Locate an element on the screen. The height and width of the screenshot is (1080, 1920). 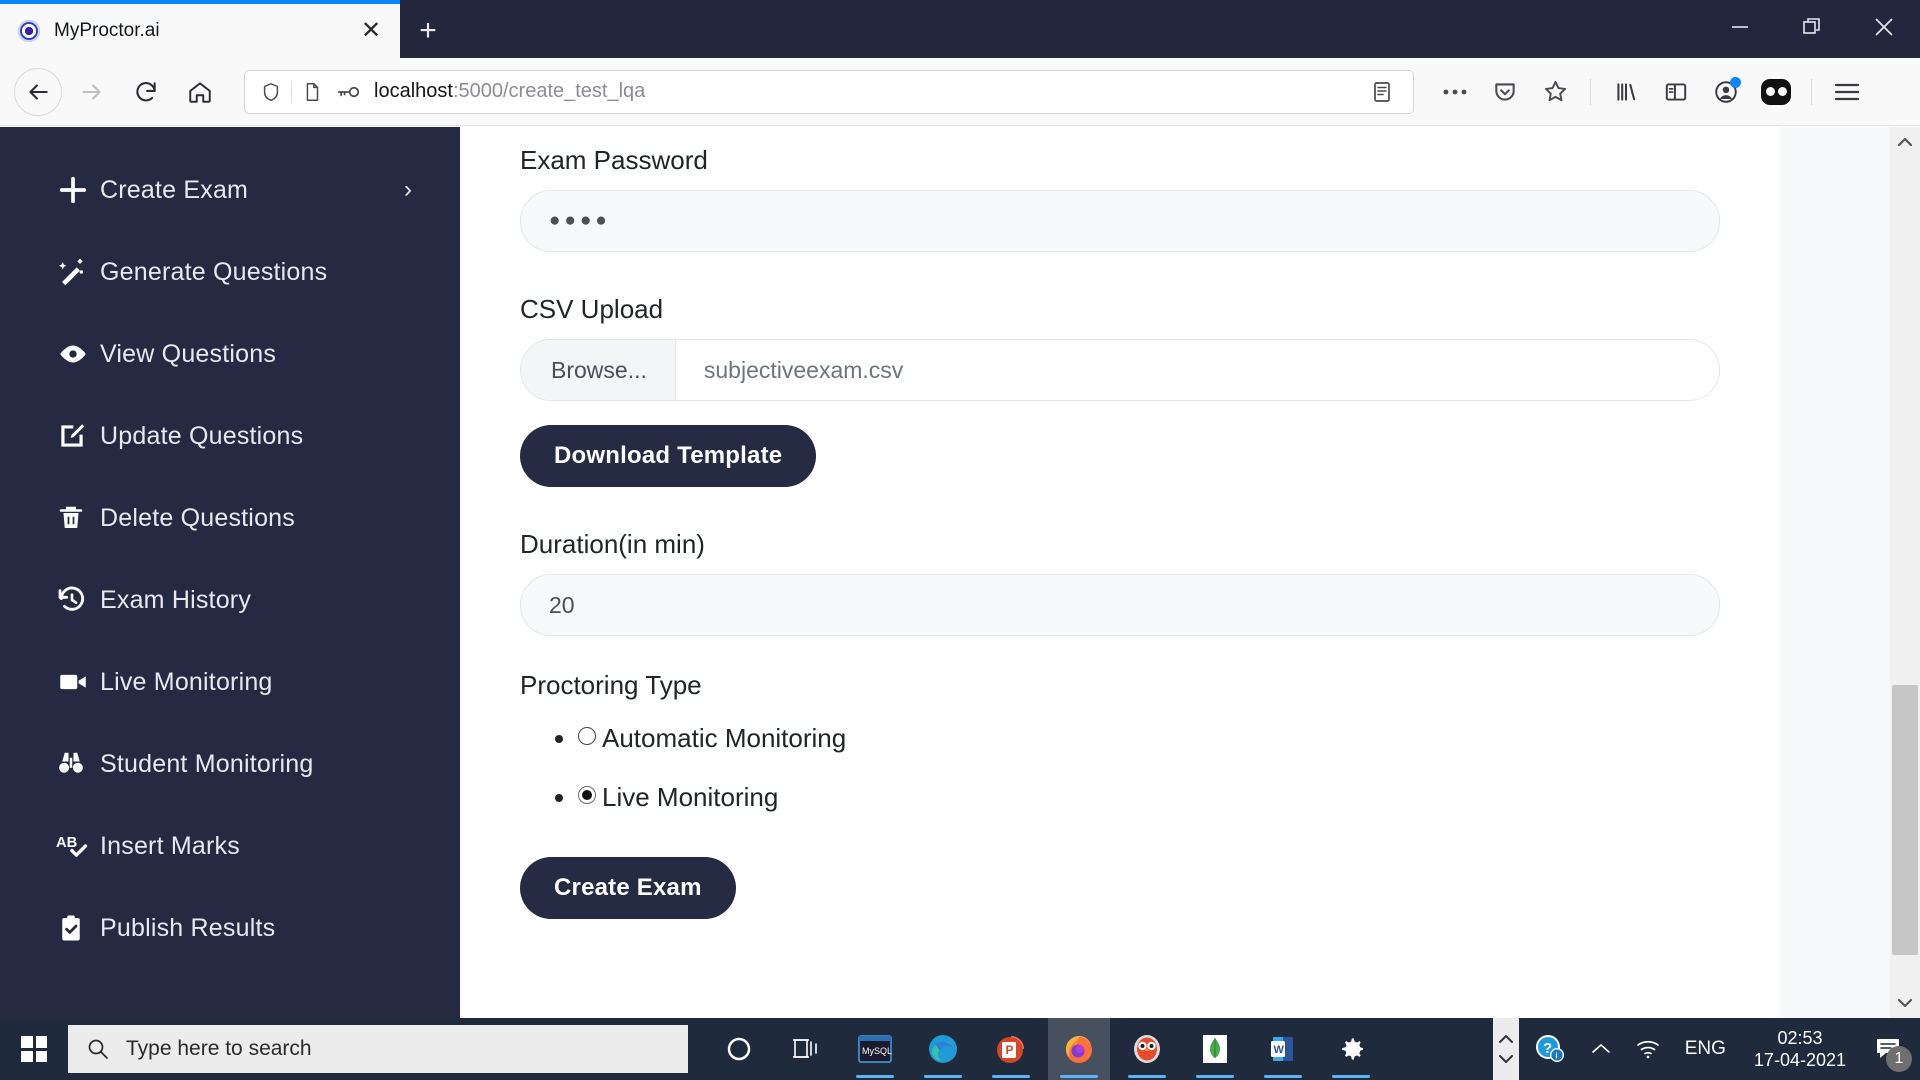
page-scrollbar is located at coordinates (1905, 572).